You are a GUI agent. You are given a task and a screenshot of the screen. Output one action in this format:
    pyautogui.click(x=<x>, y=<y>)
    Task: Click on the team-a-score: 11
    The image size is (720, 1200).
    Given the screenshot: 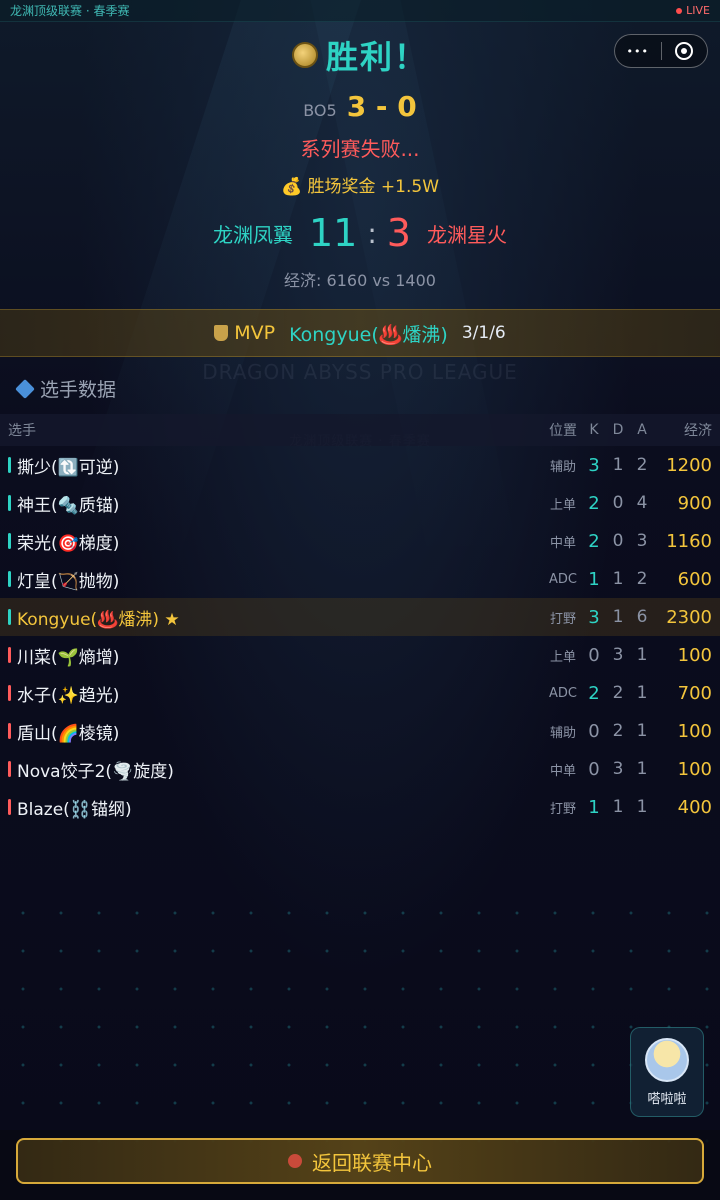 What is the action you would take?
    pyautogui.click(x=333, y=233)
    